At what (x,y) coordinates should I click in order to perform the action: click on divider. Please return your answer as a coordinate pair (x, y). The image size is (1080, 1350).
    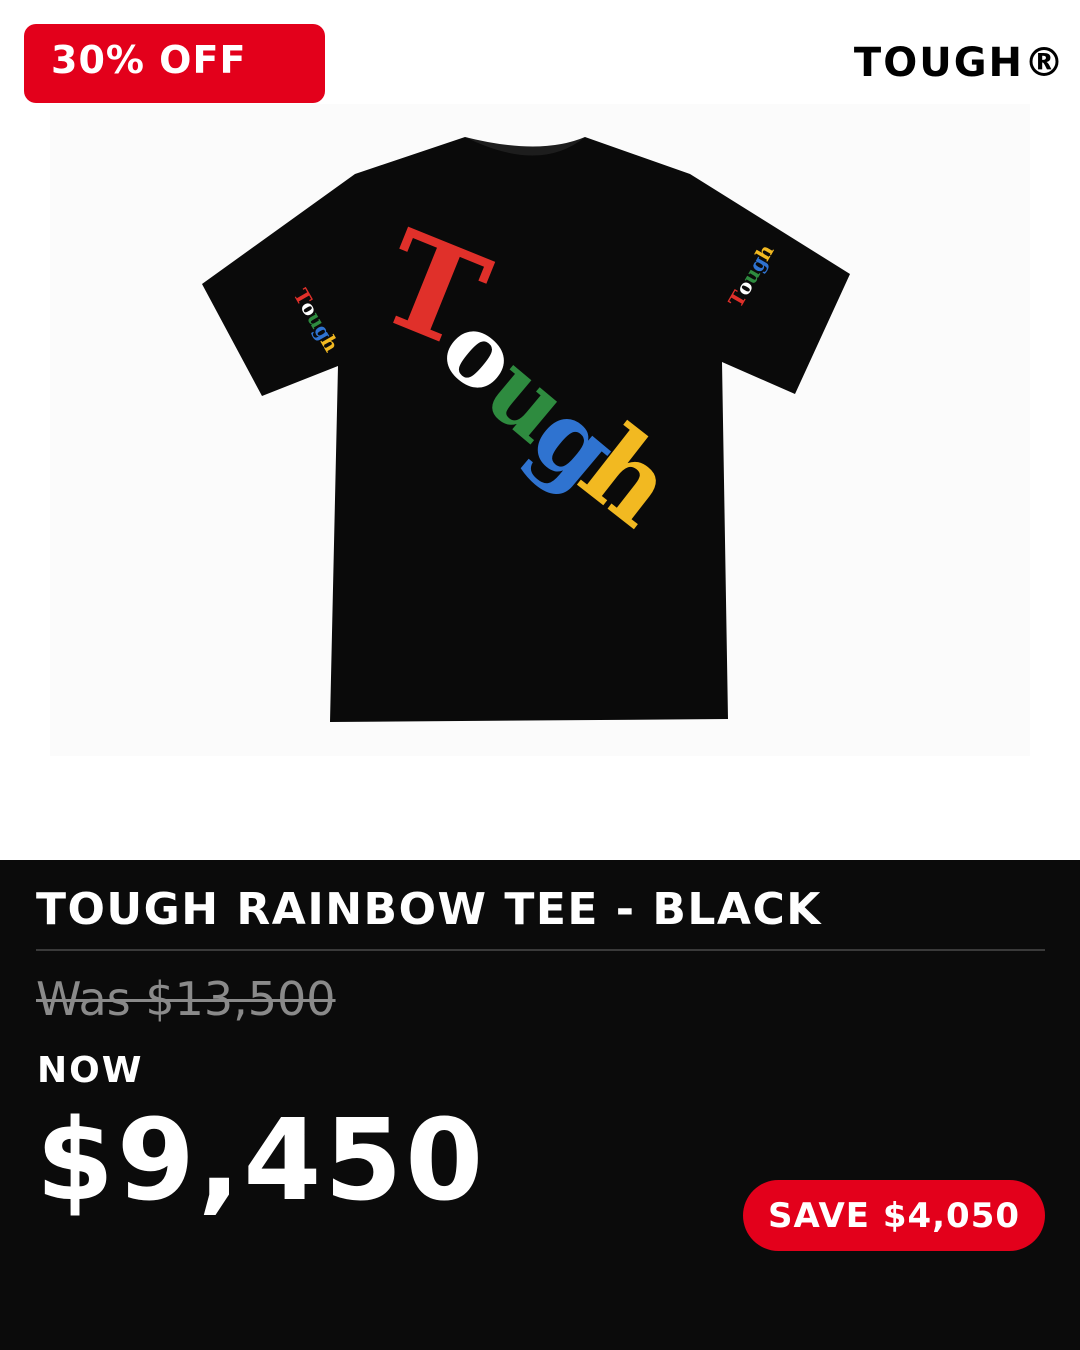
    Looking at the image, I should click on (540, 950).